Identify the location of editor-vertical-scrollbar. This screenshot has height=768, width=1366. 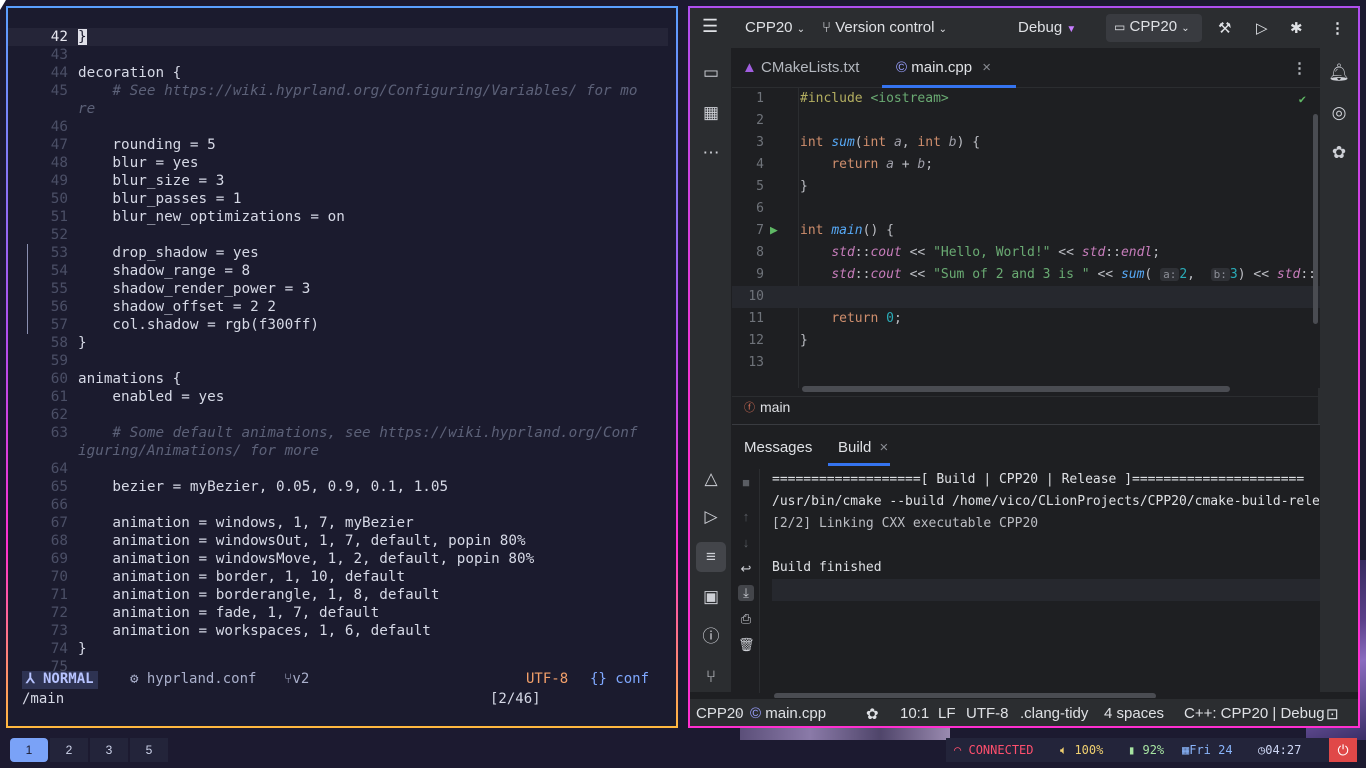
(1315, 219).